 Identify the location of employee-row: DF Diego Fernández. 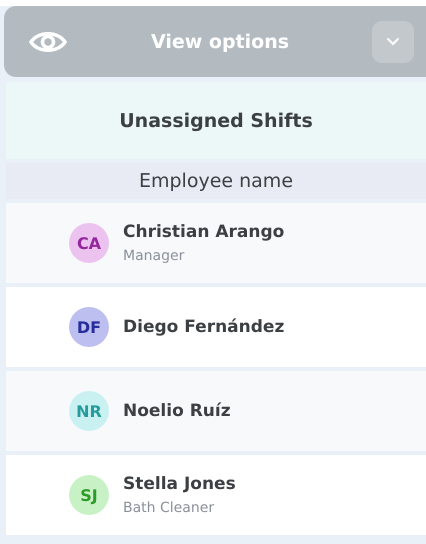
(216, 327).